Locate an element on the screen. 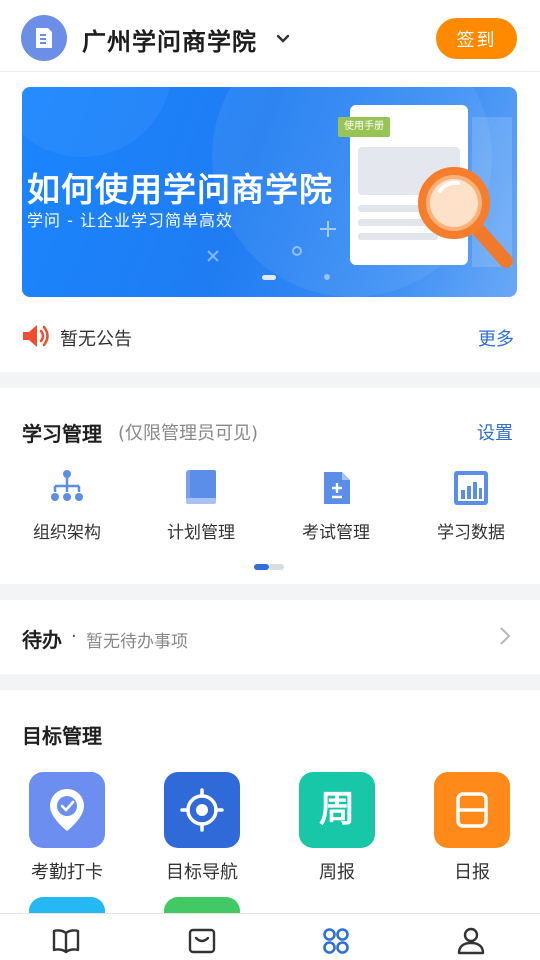 This screenshot has height=960, width=540. weekly-report-tile: 周 is located at coordinates (337, 810).